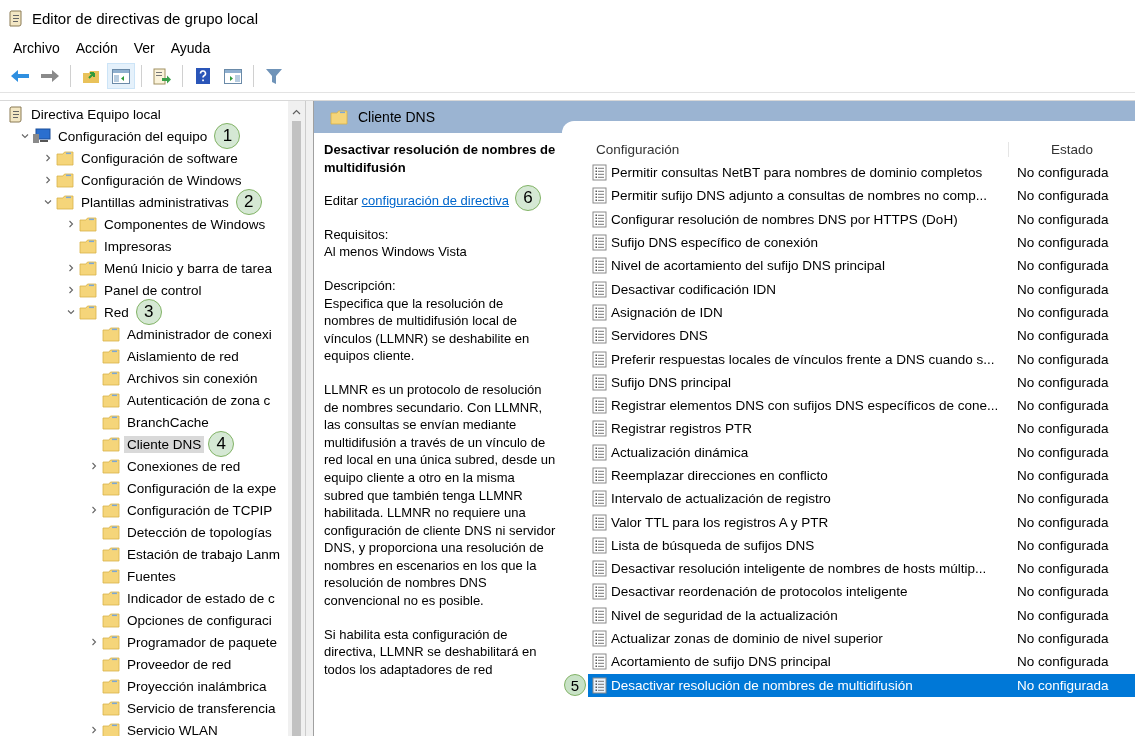 The height and width of the screenshot is (736, 1135). Describe the element at coordinates (861, 545) in the screenshot. I see `settings-row: Lista de búsqueda de sufijos DNS No configurada` at that location.